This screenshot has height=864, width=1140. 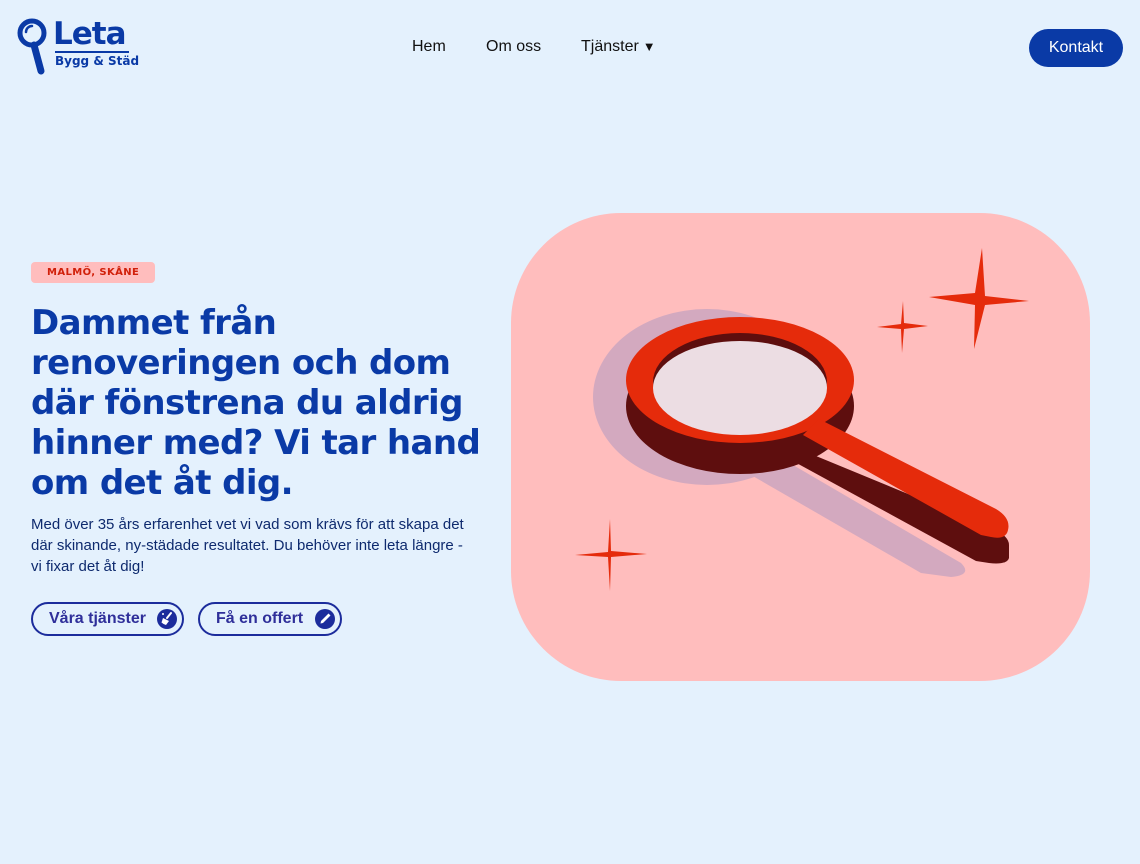 What do you see at coordinates (90, 34) in the screenshot?
I see `logo-wordmark: Leta` at bounding box center [90, 34].